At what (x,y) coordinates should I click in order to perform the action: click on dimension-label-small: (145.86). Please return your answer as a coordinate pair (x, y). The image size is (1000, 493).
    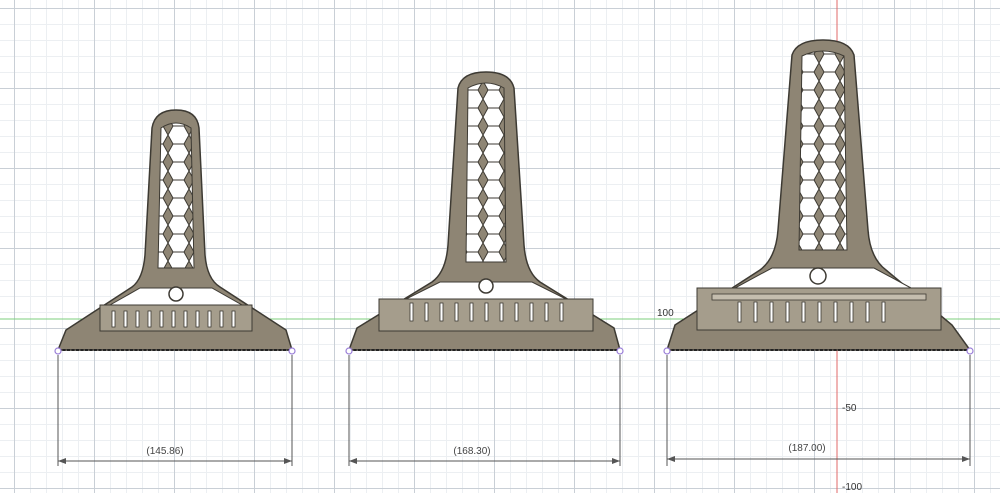
    Looking at the image, I should click on (164, 451).